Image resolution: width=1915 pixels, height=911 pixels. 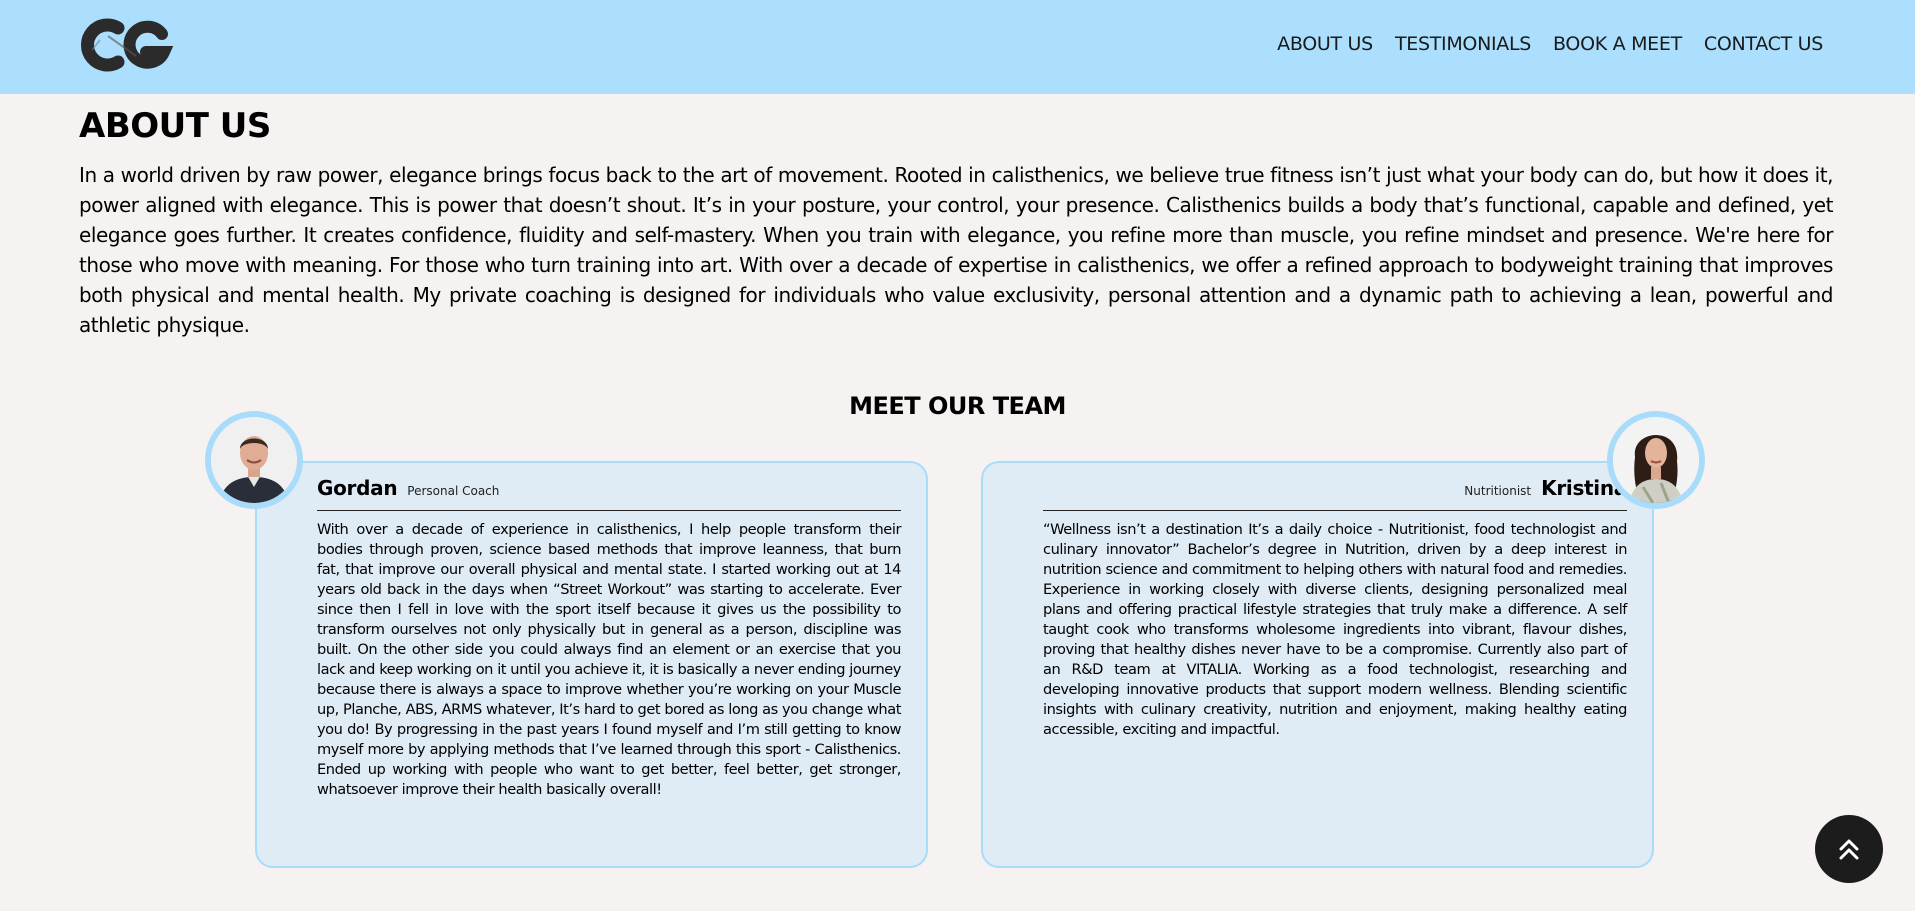 What do you see at coordinates (1325, 44) in the screenshot?
I see `nav-about-us: ABOUT US` at bounding box center [1325, 44].